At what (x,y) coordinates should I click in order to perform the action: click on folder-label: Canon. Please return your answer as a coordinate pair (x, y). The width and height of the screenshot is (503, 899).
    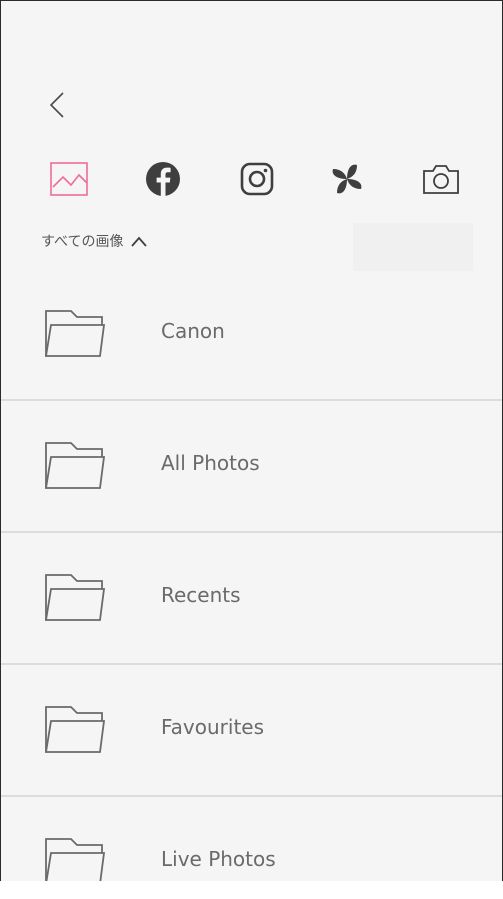
    Looking at the image, I should click on (193, 331).